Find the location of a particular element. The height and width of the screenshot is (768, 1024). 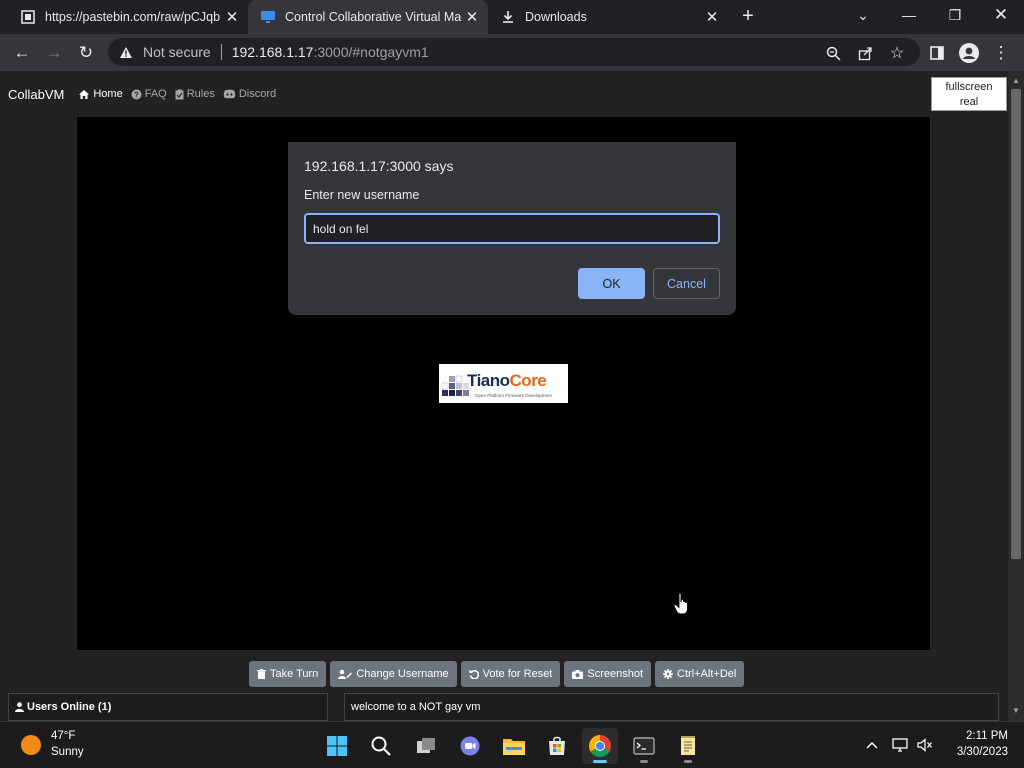

chat-message: welcome to a NOT gay vm is located at coordinates (671, 707).